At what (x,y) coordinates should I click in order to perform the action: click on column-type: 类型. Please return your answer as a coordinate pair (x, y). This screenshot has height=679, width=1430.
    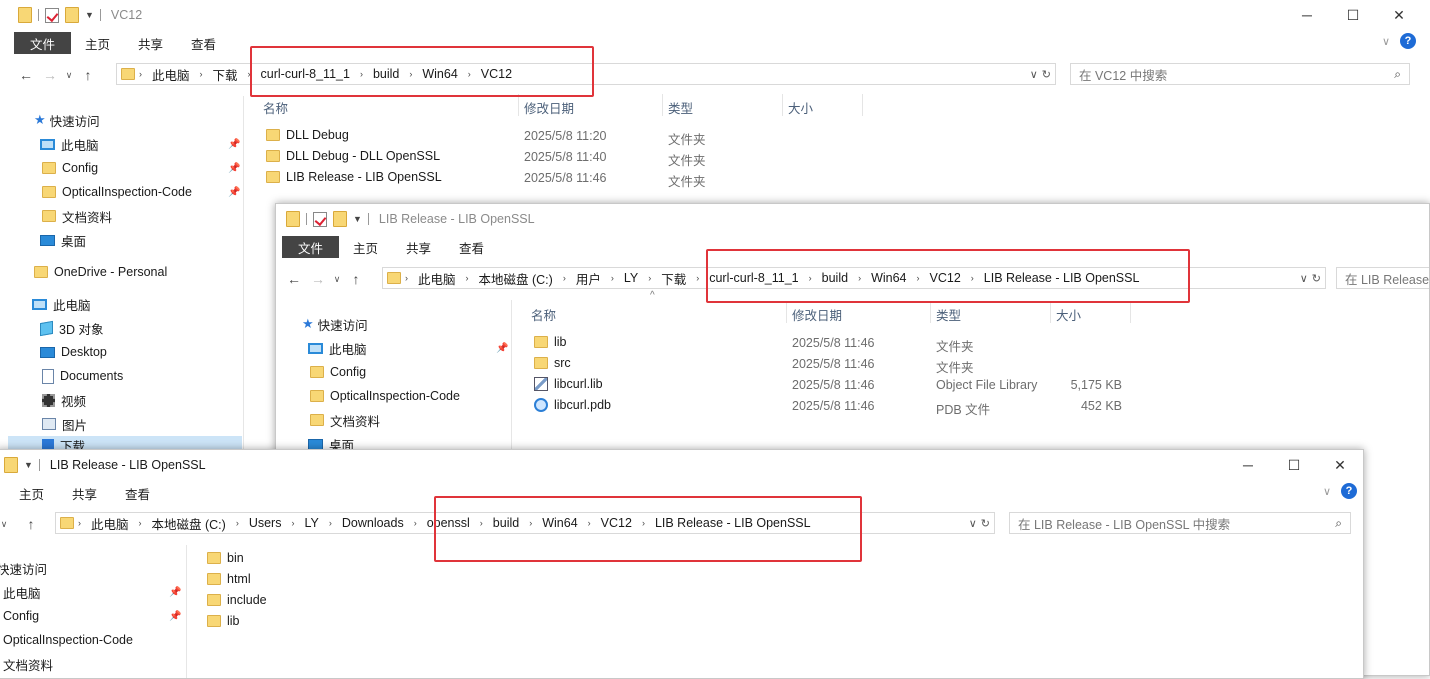
    Looking at the image, I should click on (680, 107).